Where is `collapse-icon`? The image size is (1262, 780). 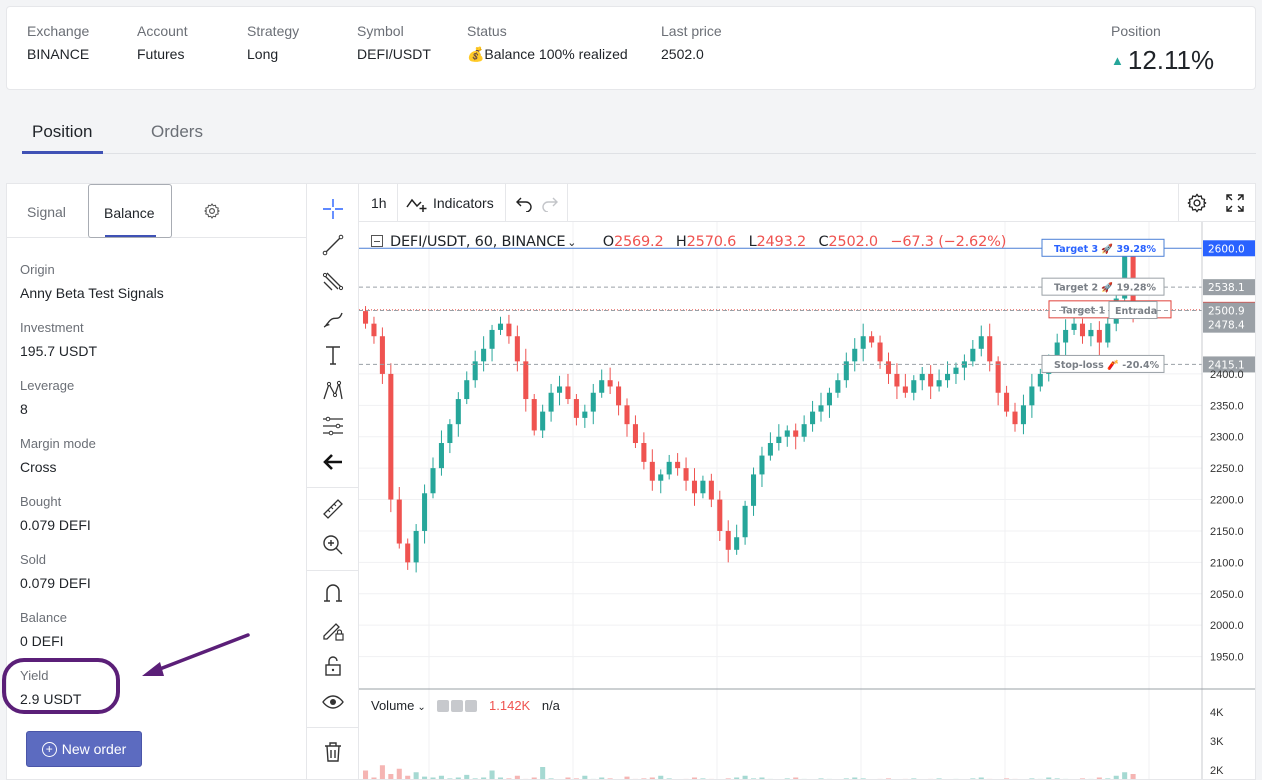
collapse-icon is located at coordinates (377, 241).